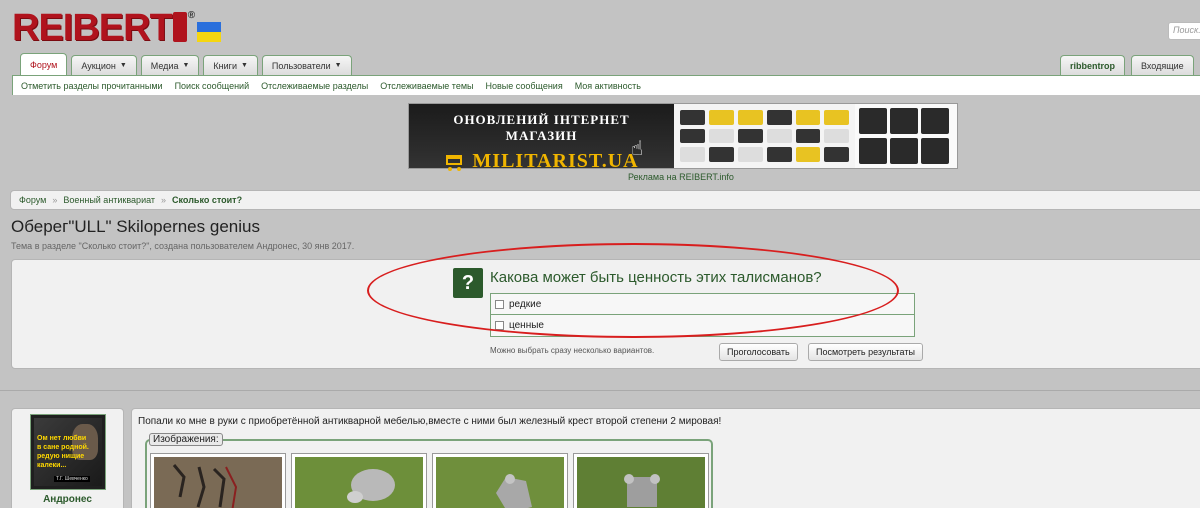 Image resolution: width=1200 pixels, height=508 pixels. I want to click on tab-auction: Аукцион ▼, so click(104, 65).